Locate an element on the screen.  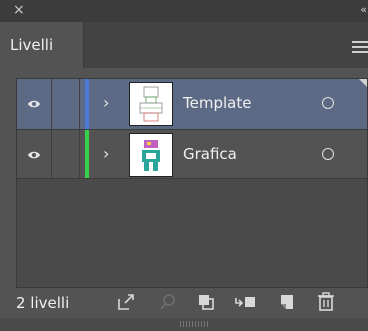
grafica-thumbnail-art is located at coordinates (151, 155).